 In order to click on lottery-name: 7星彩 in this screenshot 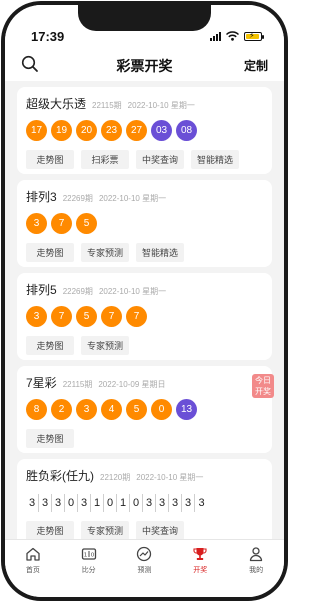, I will do `click(41, 383)`.